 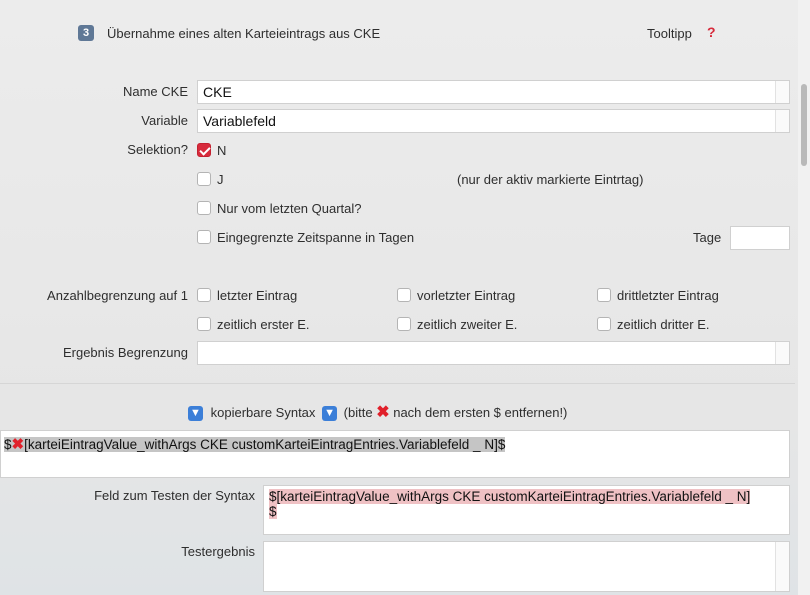 What do you see at coordinates (663, 324) in the screenshot?
I see `zeitlich-dritter-label: zeitlich dritter E.` at bounding box center [663, 324].